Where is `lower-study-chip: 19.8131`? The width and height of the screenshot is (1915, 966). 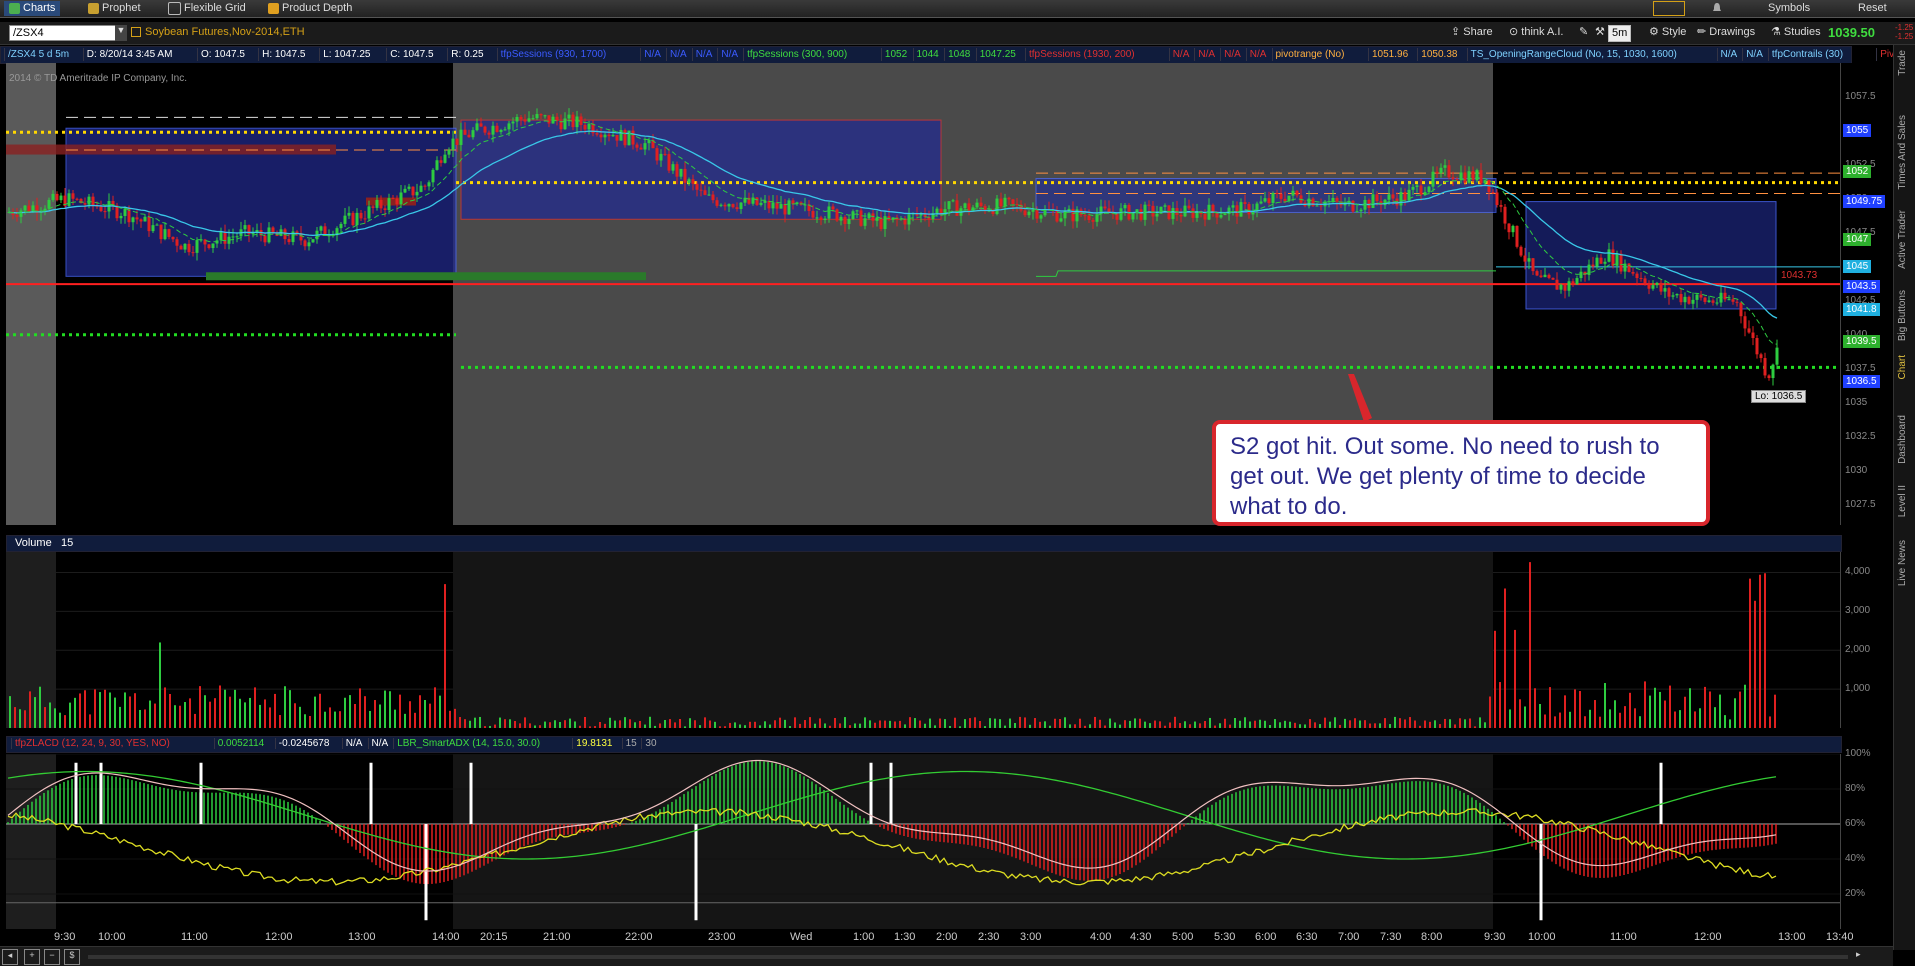
lower-study-chip: 19.8131 is located at coordinates (593, 743).